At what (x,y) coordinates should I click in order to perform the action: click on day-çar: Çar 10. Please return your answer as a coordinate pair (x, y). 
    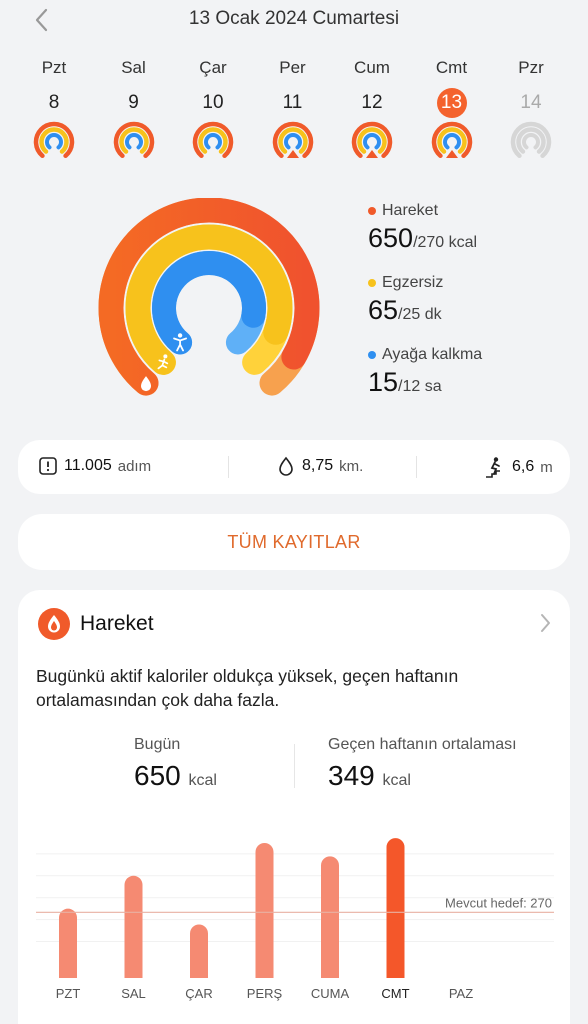
    Looking at the image, I should click on (213, 108).